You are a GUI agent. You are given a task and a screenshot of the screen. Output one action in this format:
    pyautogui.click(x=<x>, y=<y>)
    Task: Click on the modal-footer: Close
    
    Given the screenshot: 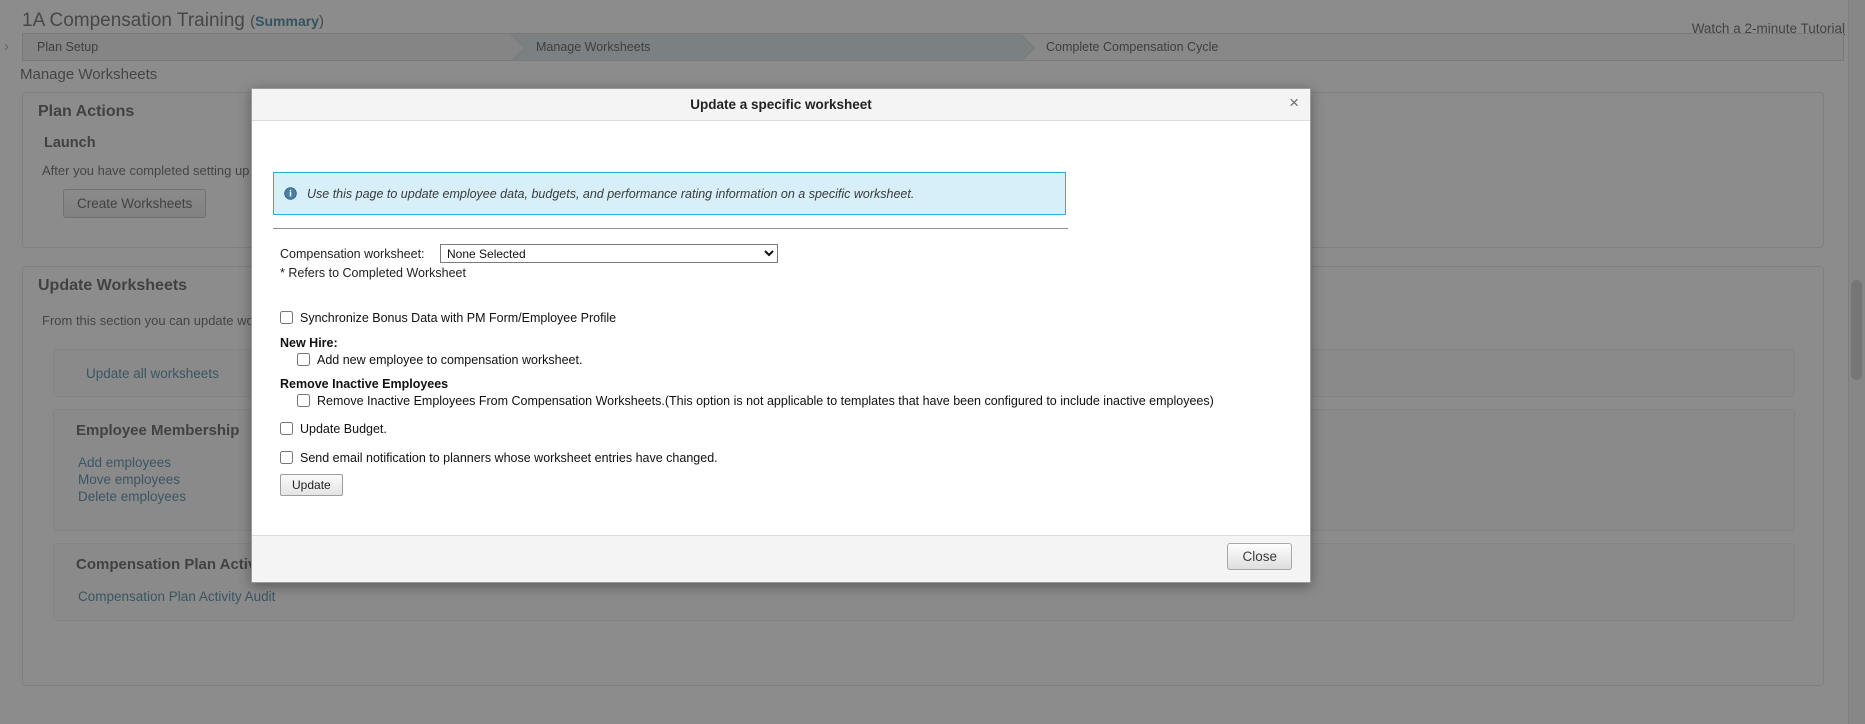 What is the action you would take?
    pyautogui.click(x=781, y=558)
    